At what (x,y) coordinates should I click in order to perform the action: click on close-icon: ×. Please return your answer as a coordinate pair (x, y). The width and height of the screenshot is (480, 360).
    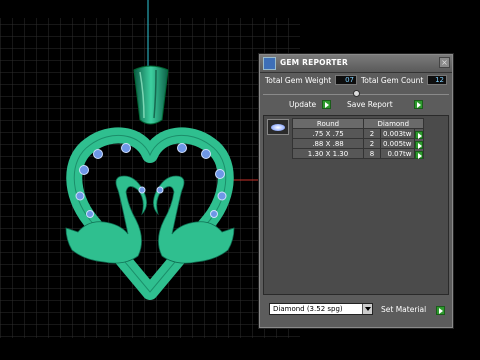
    Looking at the image, I should click on (444, 62).